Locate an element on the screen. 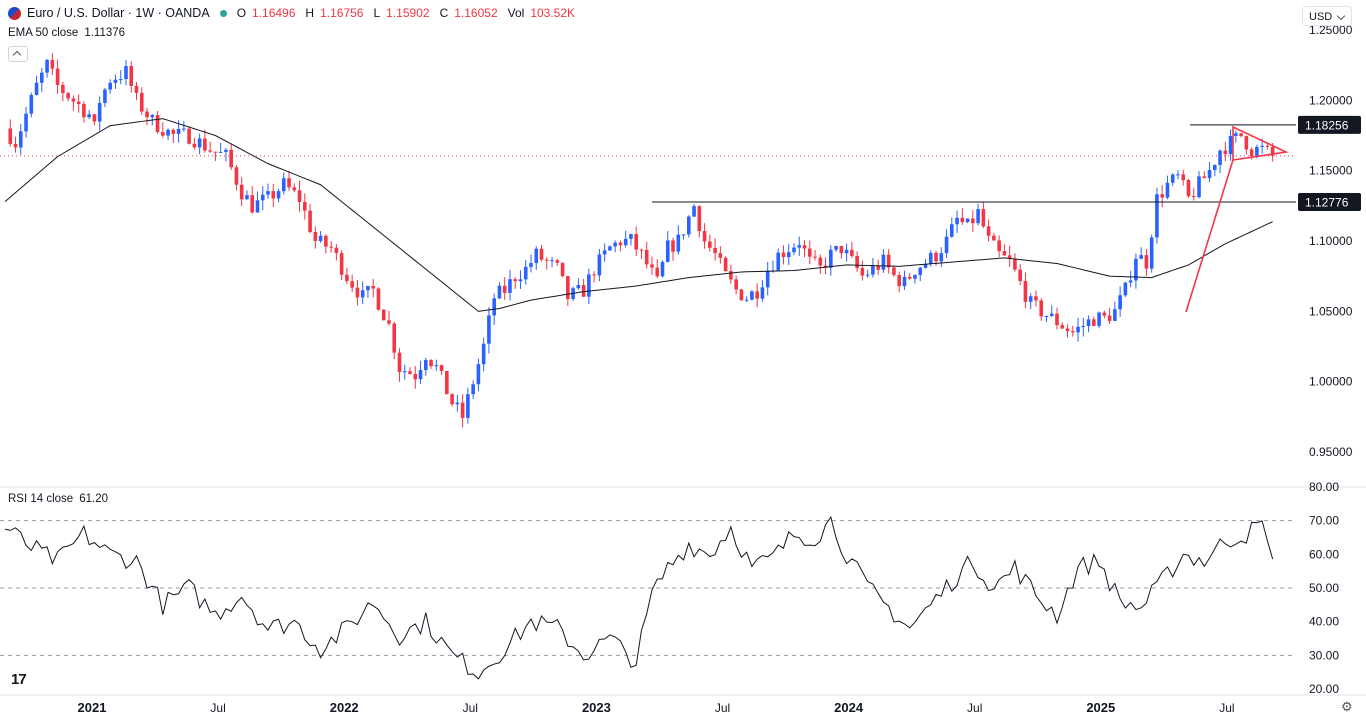 This screenshot has height=724, width=1366. price-tick-label: 1.05000 is located at coordinates (1331, 311).